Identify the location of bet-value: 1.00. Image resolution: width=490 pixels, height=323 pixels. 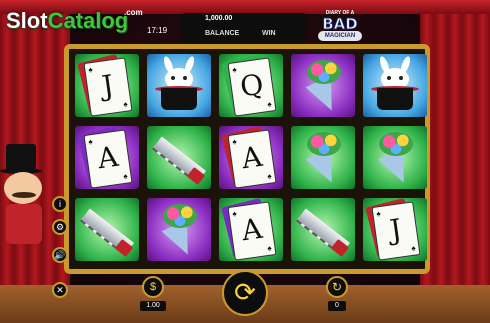
(153, 306).